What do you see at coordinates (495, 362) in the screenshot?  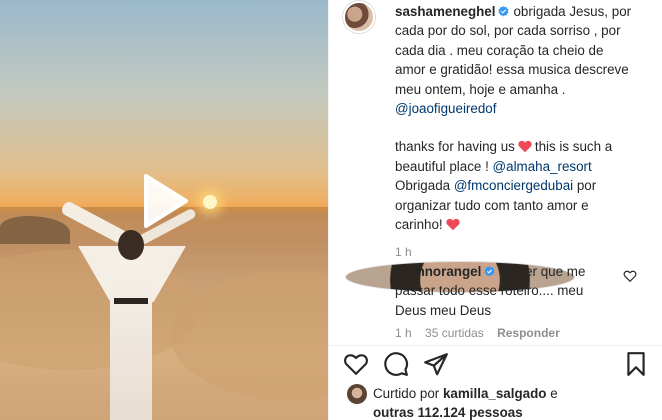 I see `action-bar` at bounding box center [495, 362].